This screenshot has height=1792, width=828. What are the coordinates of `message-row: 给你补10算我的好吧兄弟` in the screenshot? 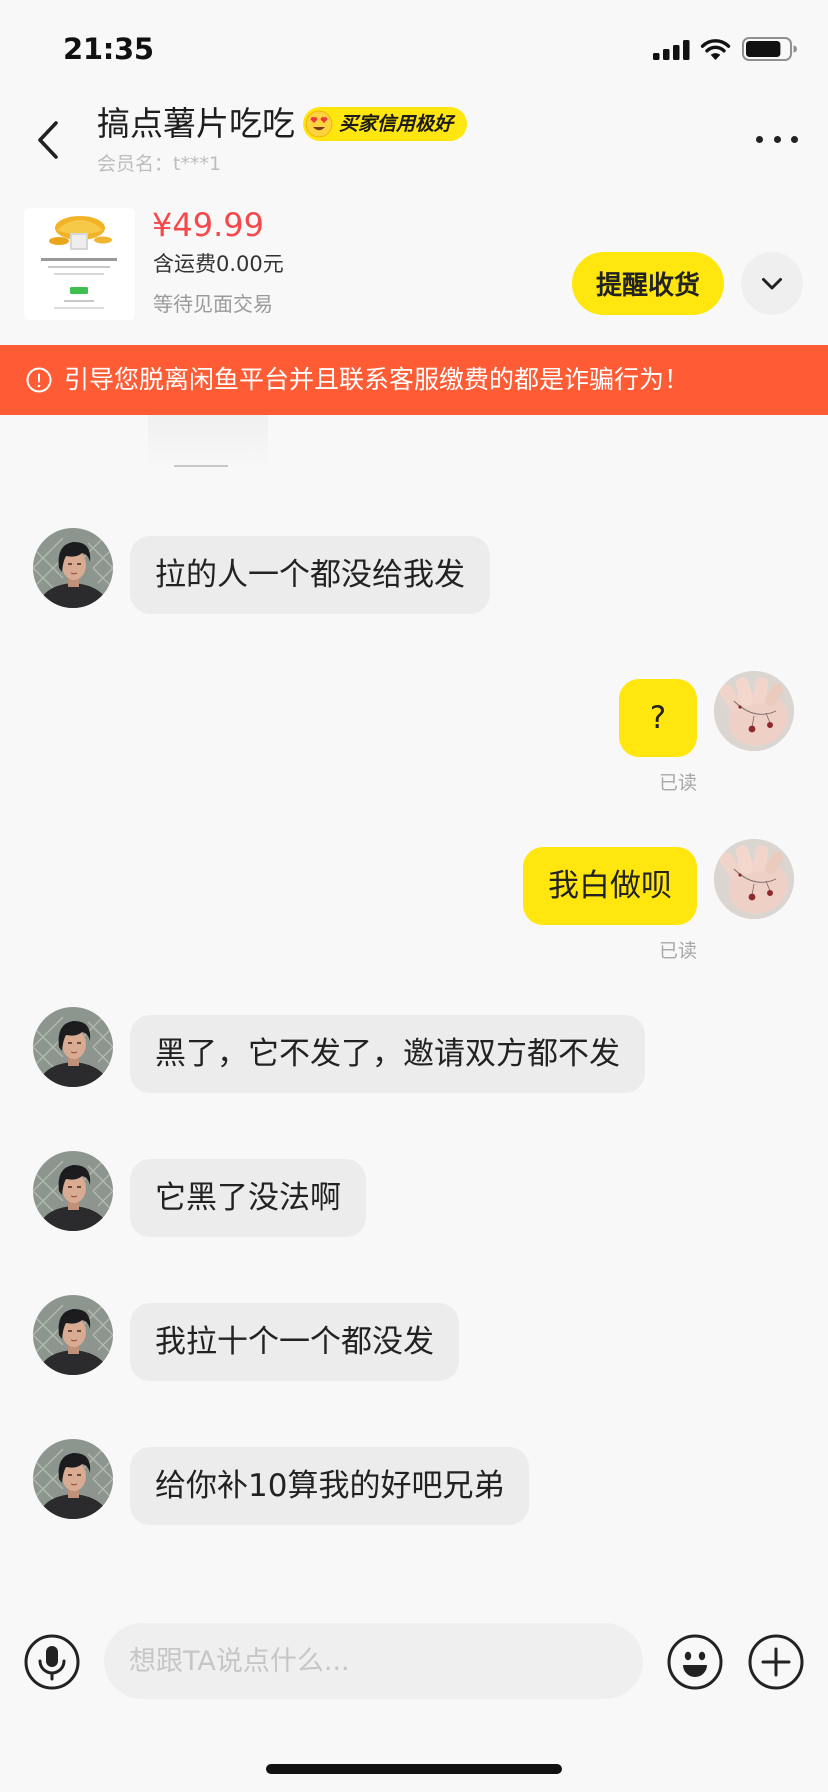 It's located at (414, 1487).